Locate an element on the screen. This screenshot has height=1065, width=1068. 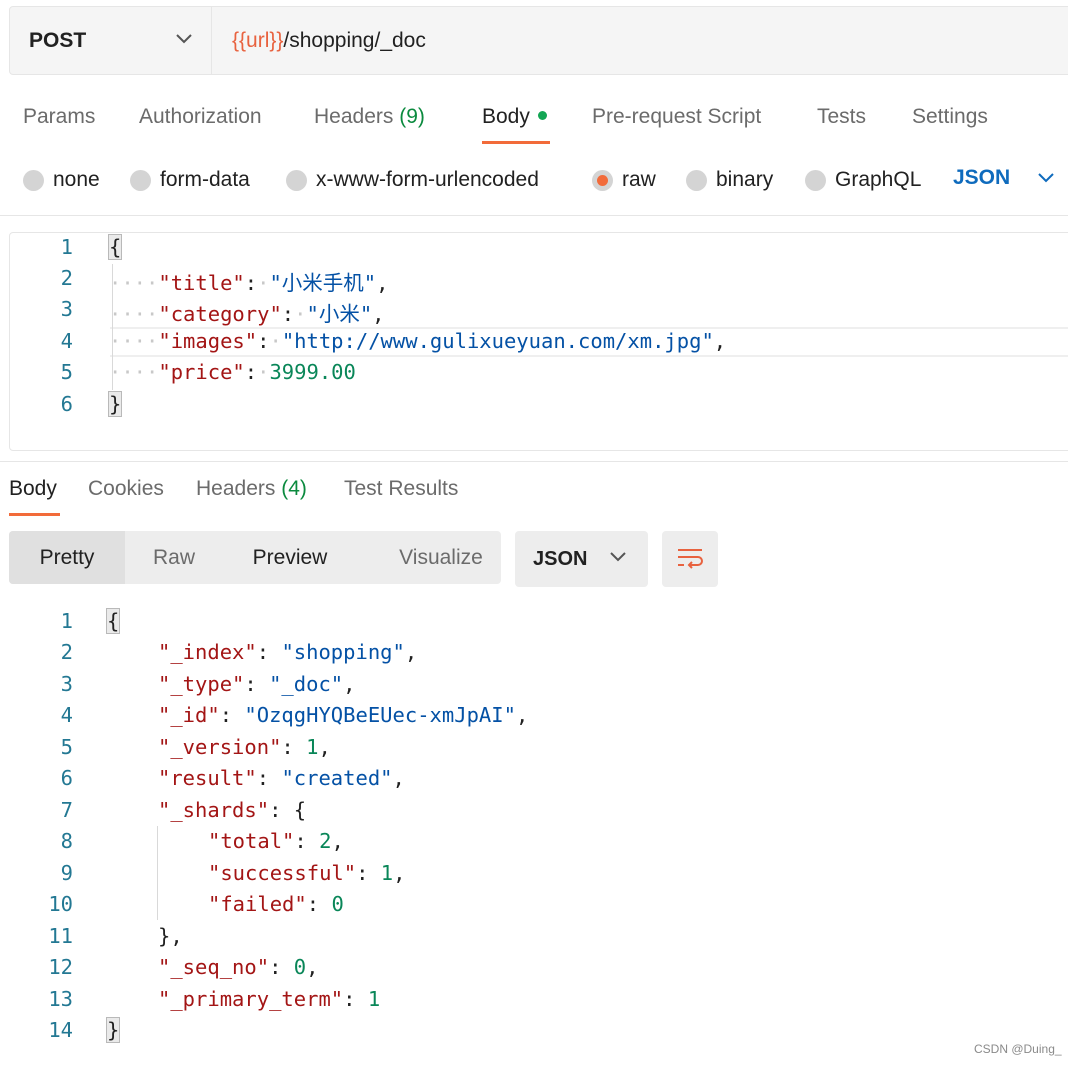
wrap-lines-icon is located at coordinates (690, 559).